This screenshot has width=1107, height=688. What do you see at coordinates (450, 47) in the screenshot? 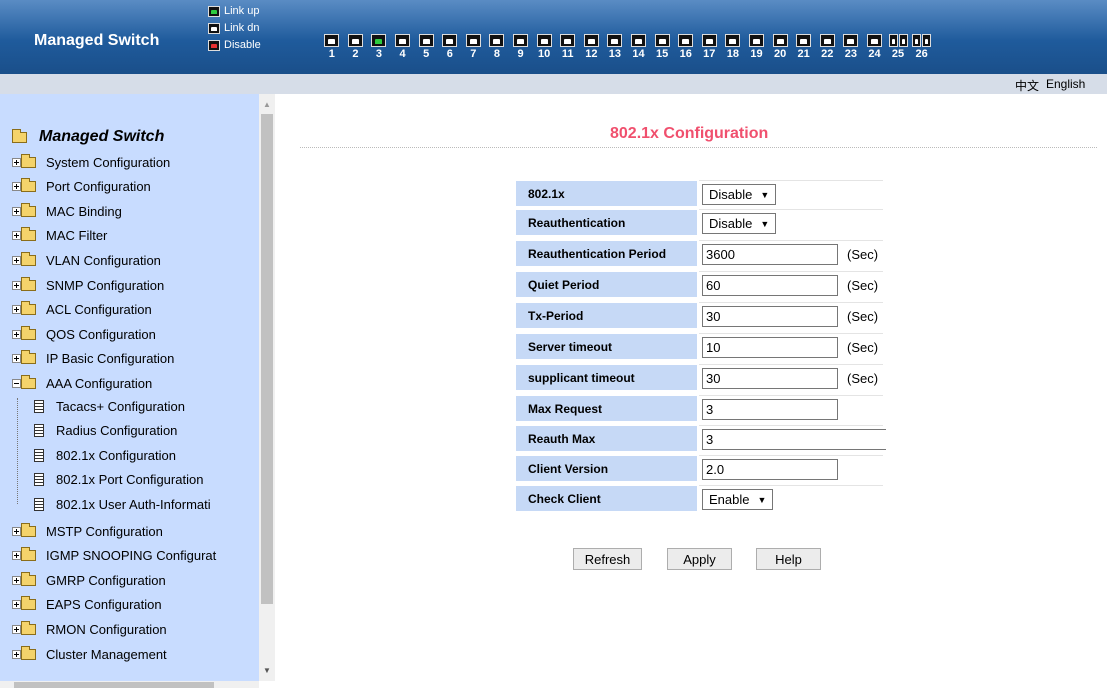
I see `port-6: 6` at bounding box center [450, 47].